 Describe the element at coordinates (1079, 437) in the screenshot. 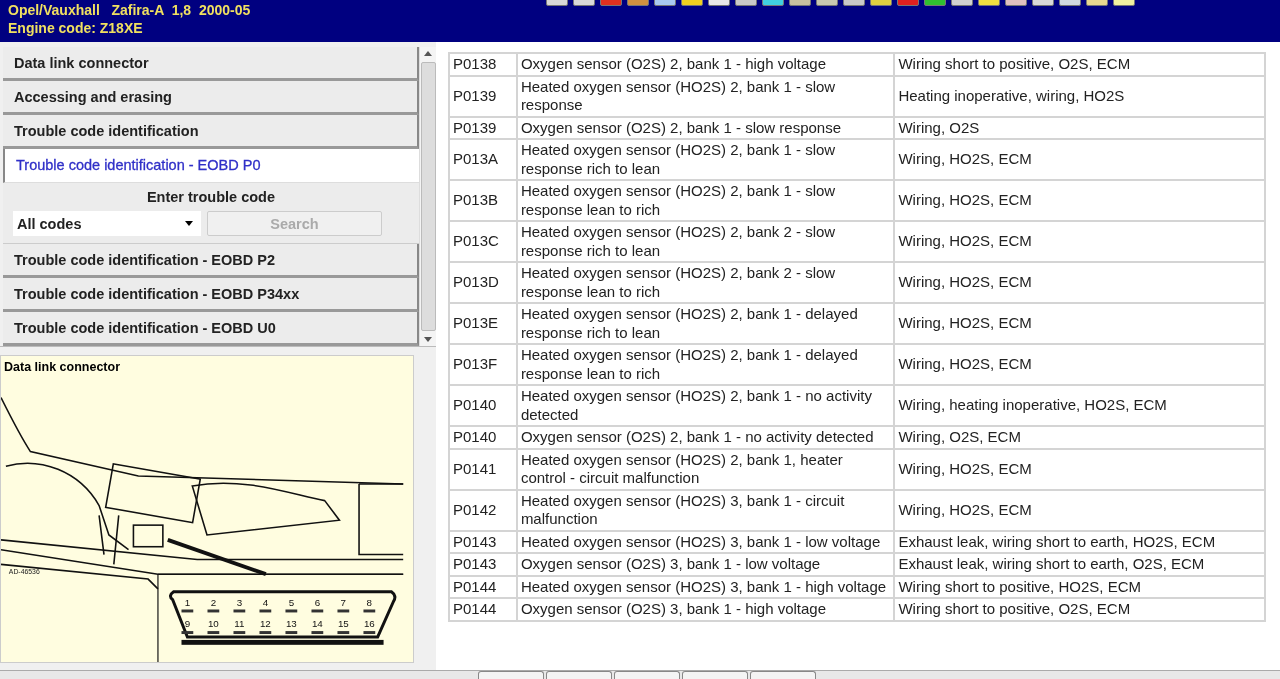

I see `table-cell: Wiring, O2S, ECM` at that location.